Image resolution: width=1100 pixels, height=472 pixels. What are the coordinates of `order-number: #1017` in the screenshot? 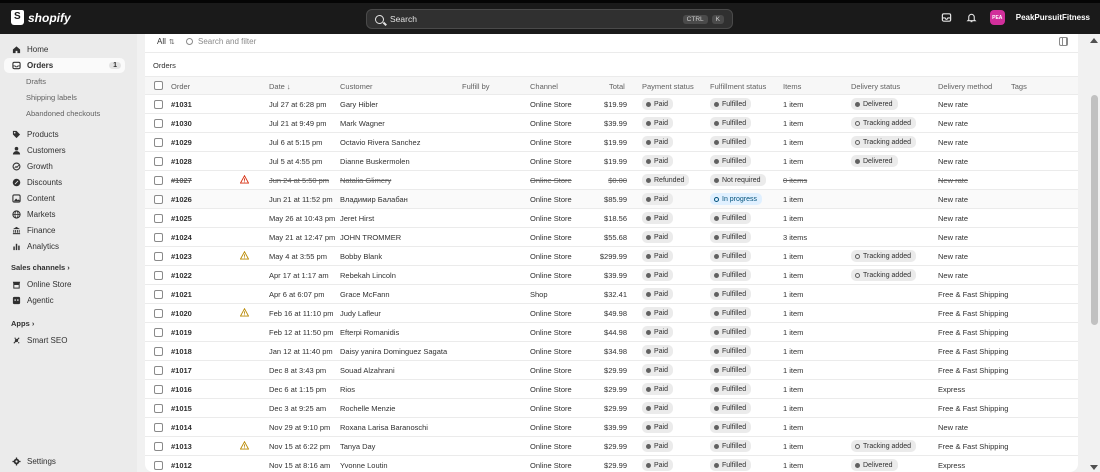 It's located at (181, 370).